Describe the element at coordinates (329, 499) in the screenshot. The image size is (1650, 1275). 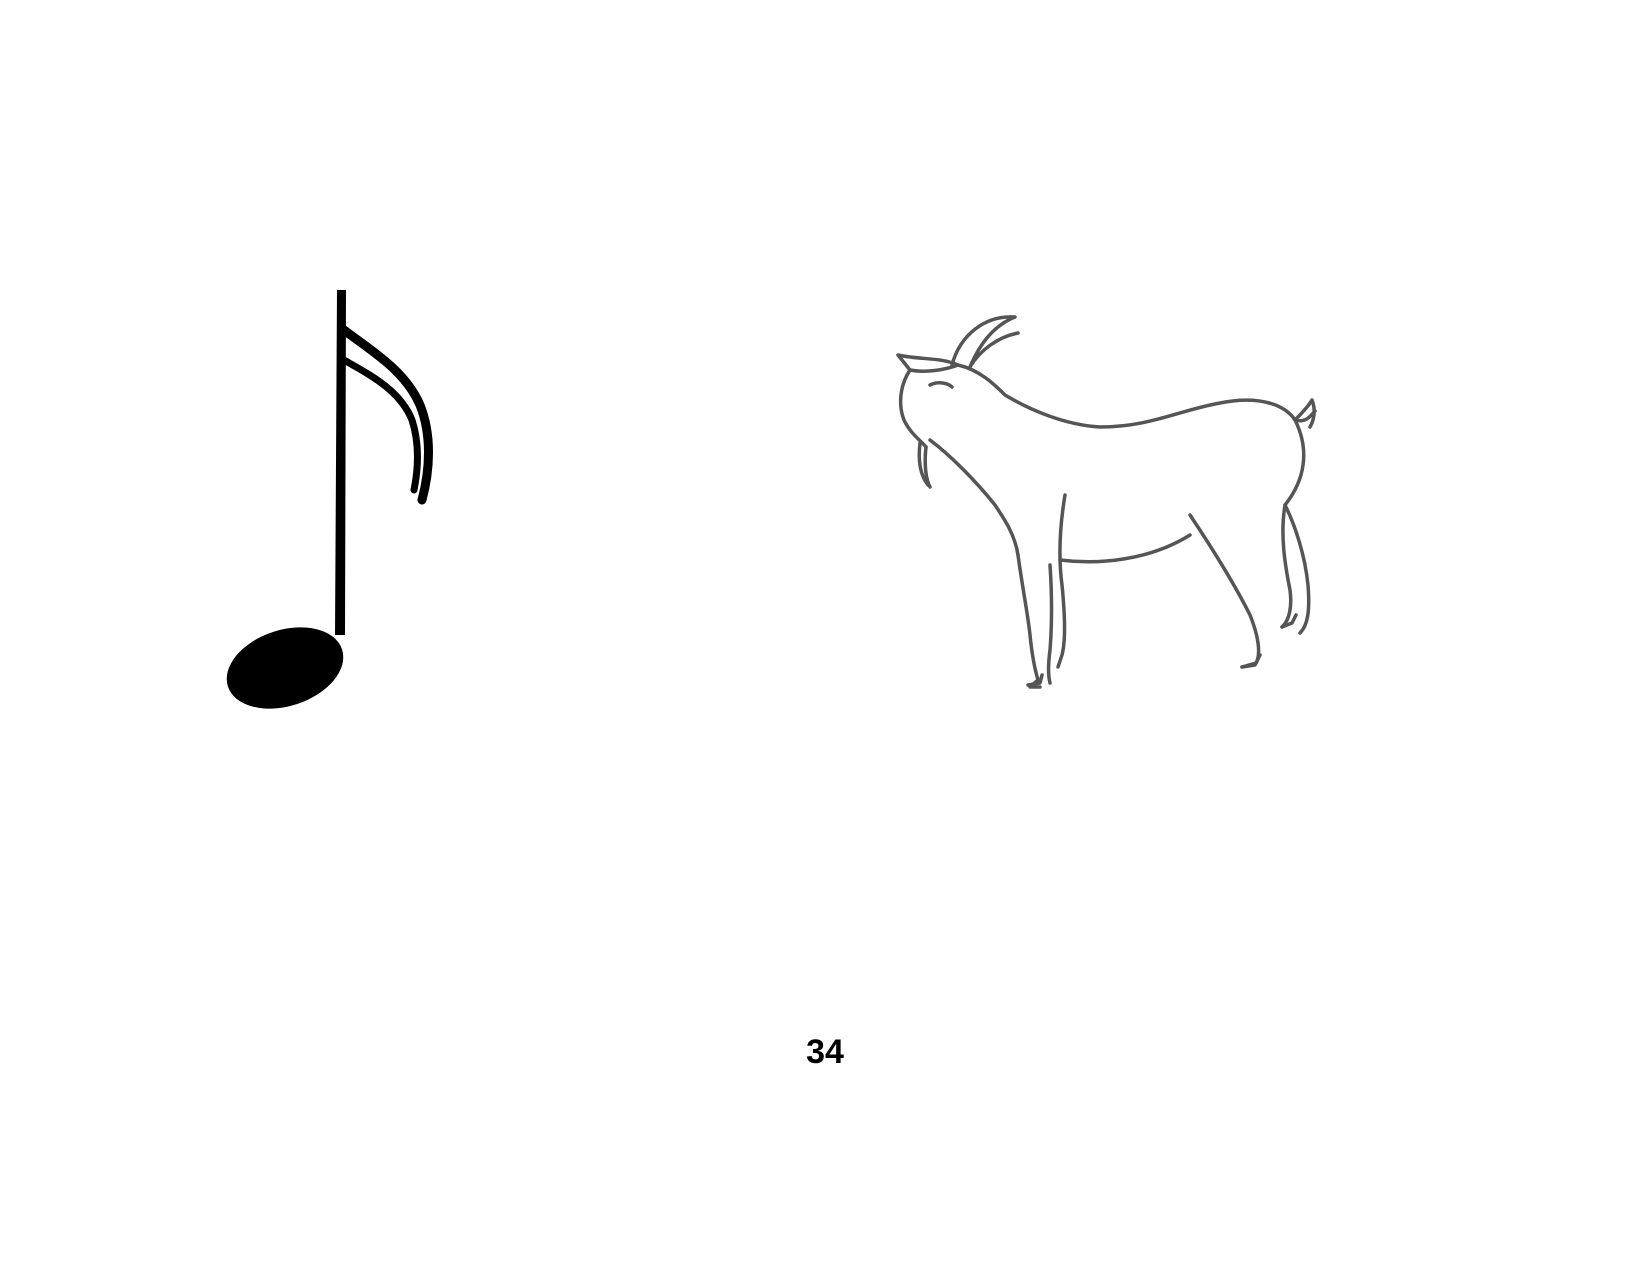
I see `eighth-note-icon` at that location.